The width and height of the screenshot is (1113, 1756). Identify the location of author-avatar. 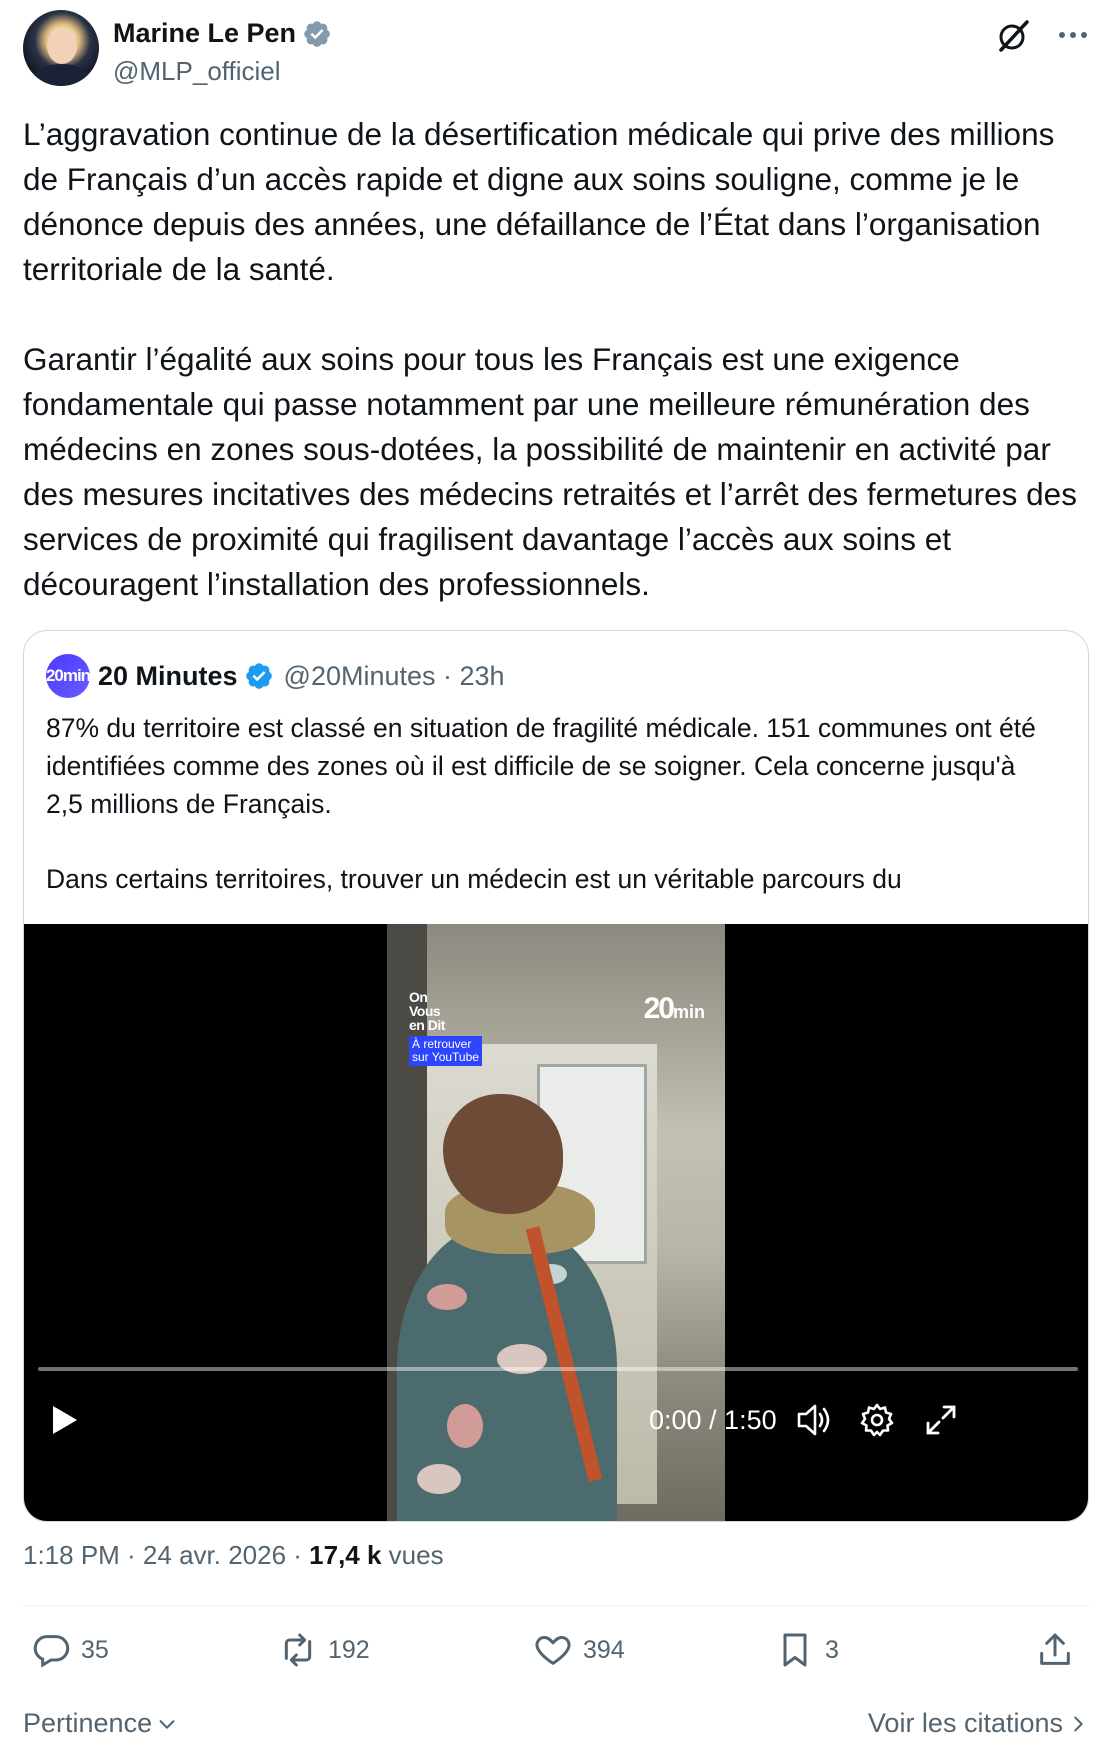
(61, 48).